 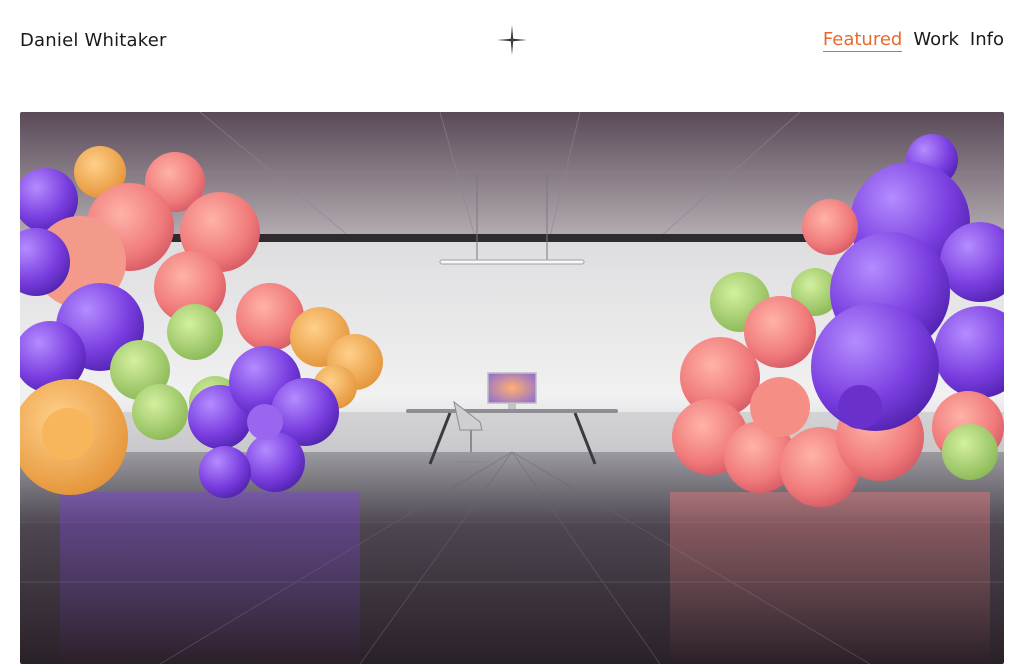 I want to click on four-point-star-icon, so click(x=512, y=40).